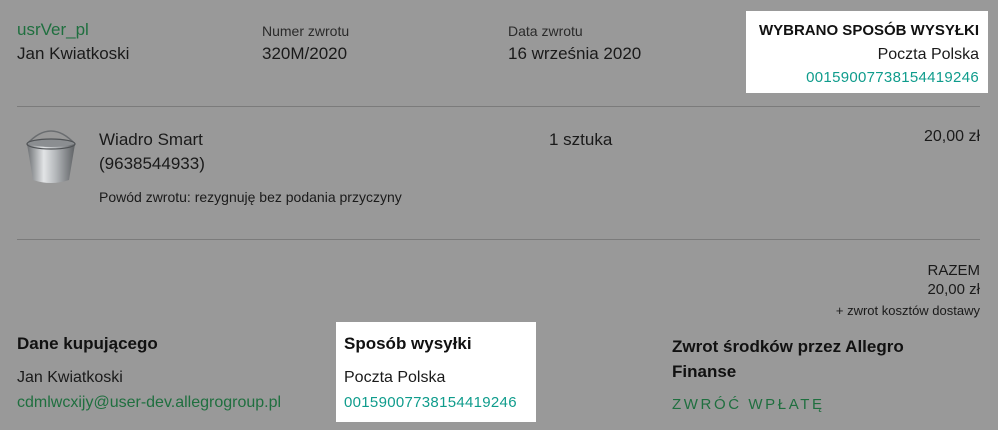 This screenshot has width=998, height=430. Describe the element at coordinates (928, 54) in the screenshot. I see `selected-shipping-carrier: Poczta Polska` at that location.